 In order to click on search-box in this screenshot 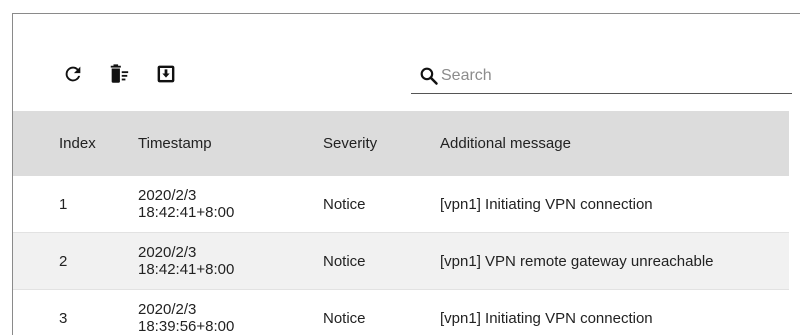, I will do `click(601, 77)`.